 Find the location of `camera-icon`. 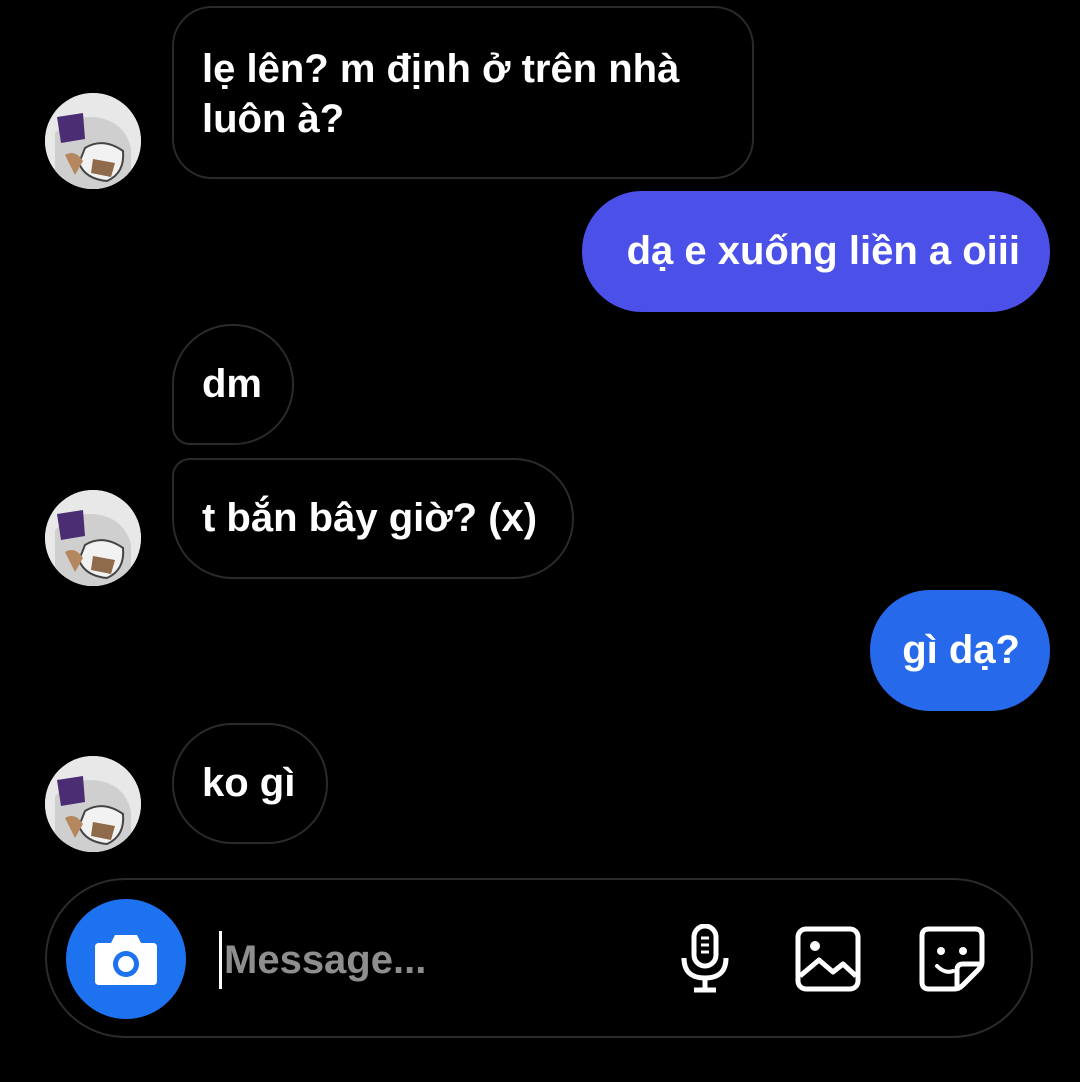

camera-icon is located at coordinates (126, 960).